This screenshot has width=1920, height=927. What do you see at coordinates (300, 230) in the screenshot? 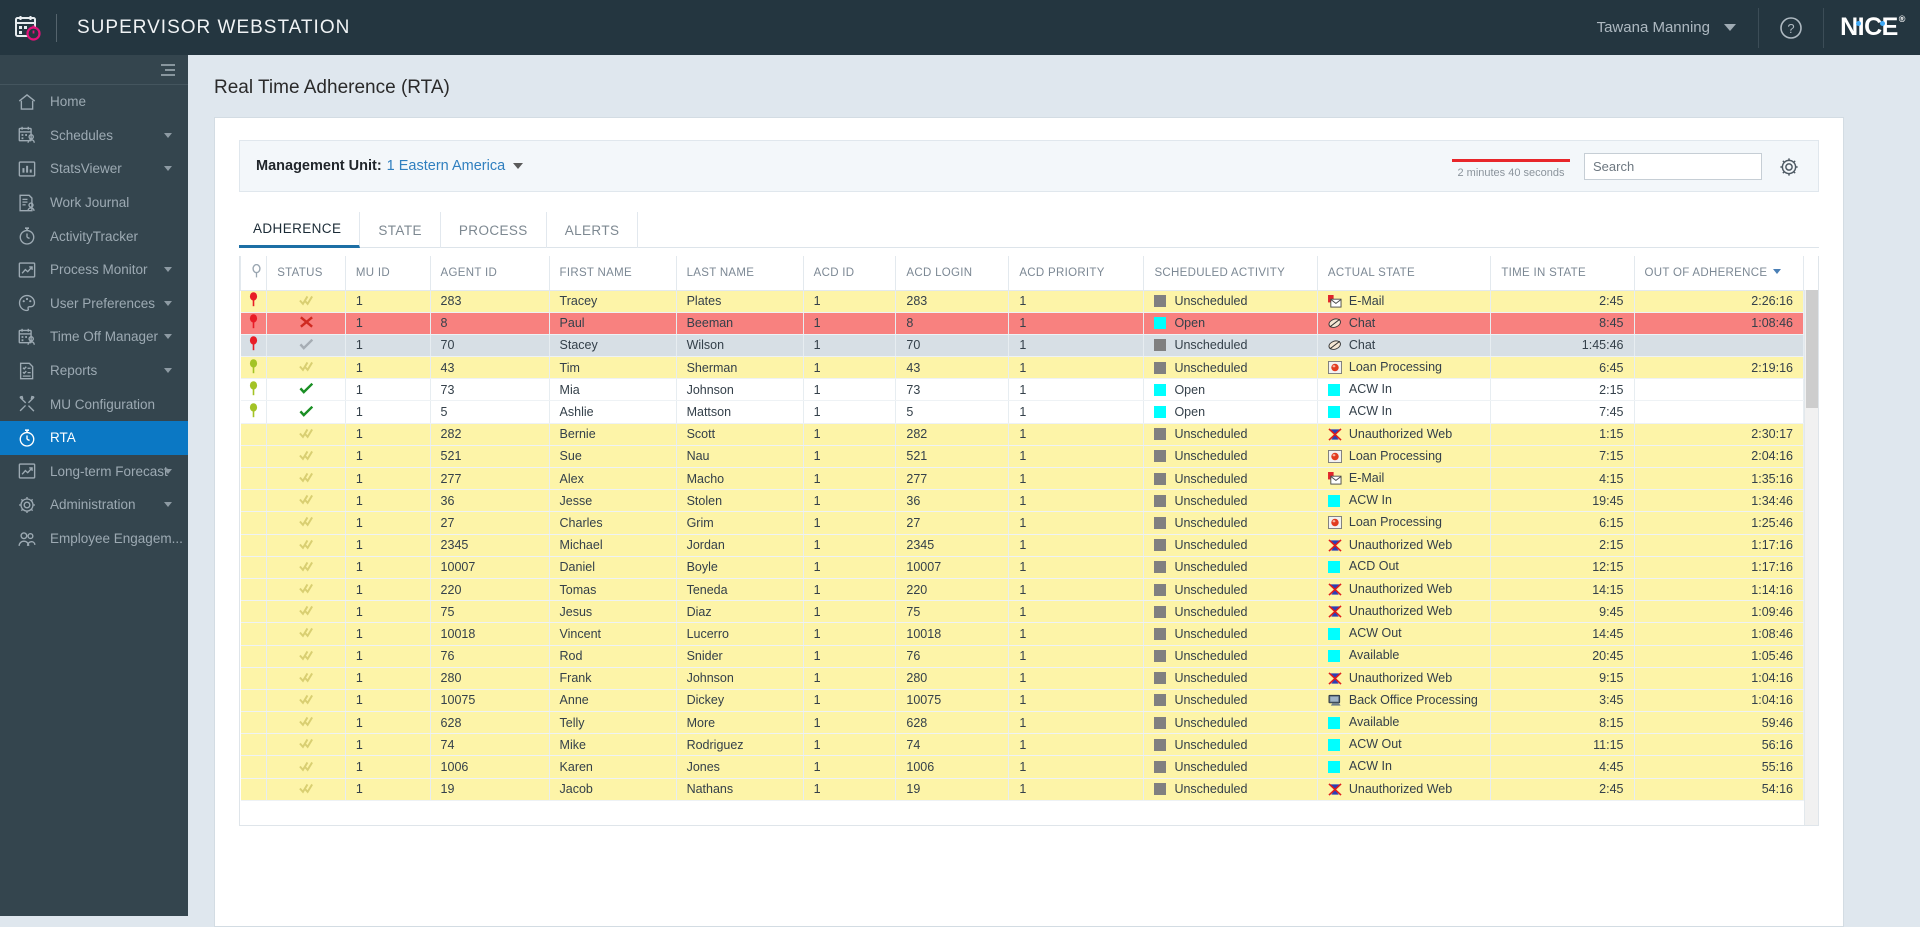
I see `tab-adherence: ADHERENCE` at bounding box center [300, 230].